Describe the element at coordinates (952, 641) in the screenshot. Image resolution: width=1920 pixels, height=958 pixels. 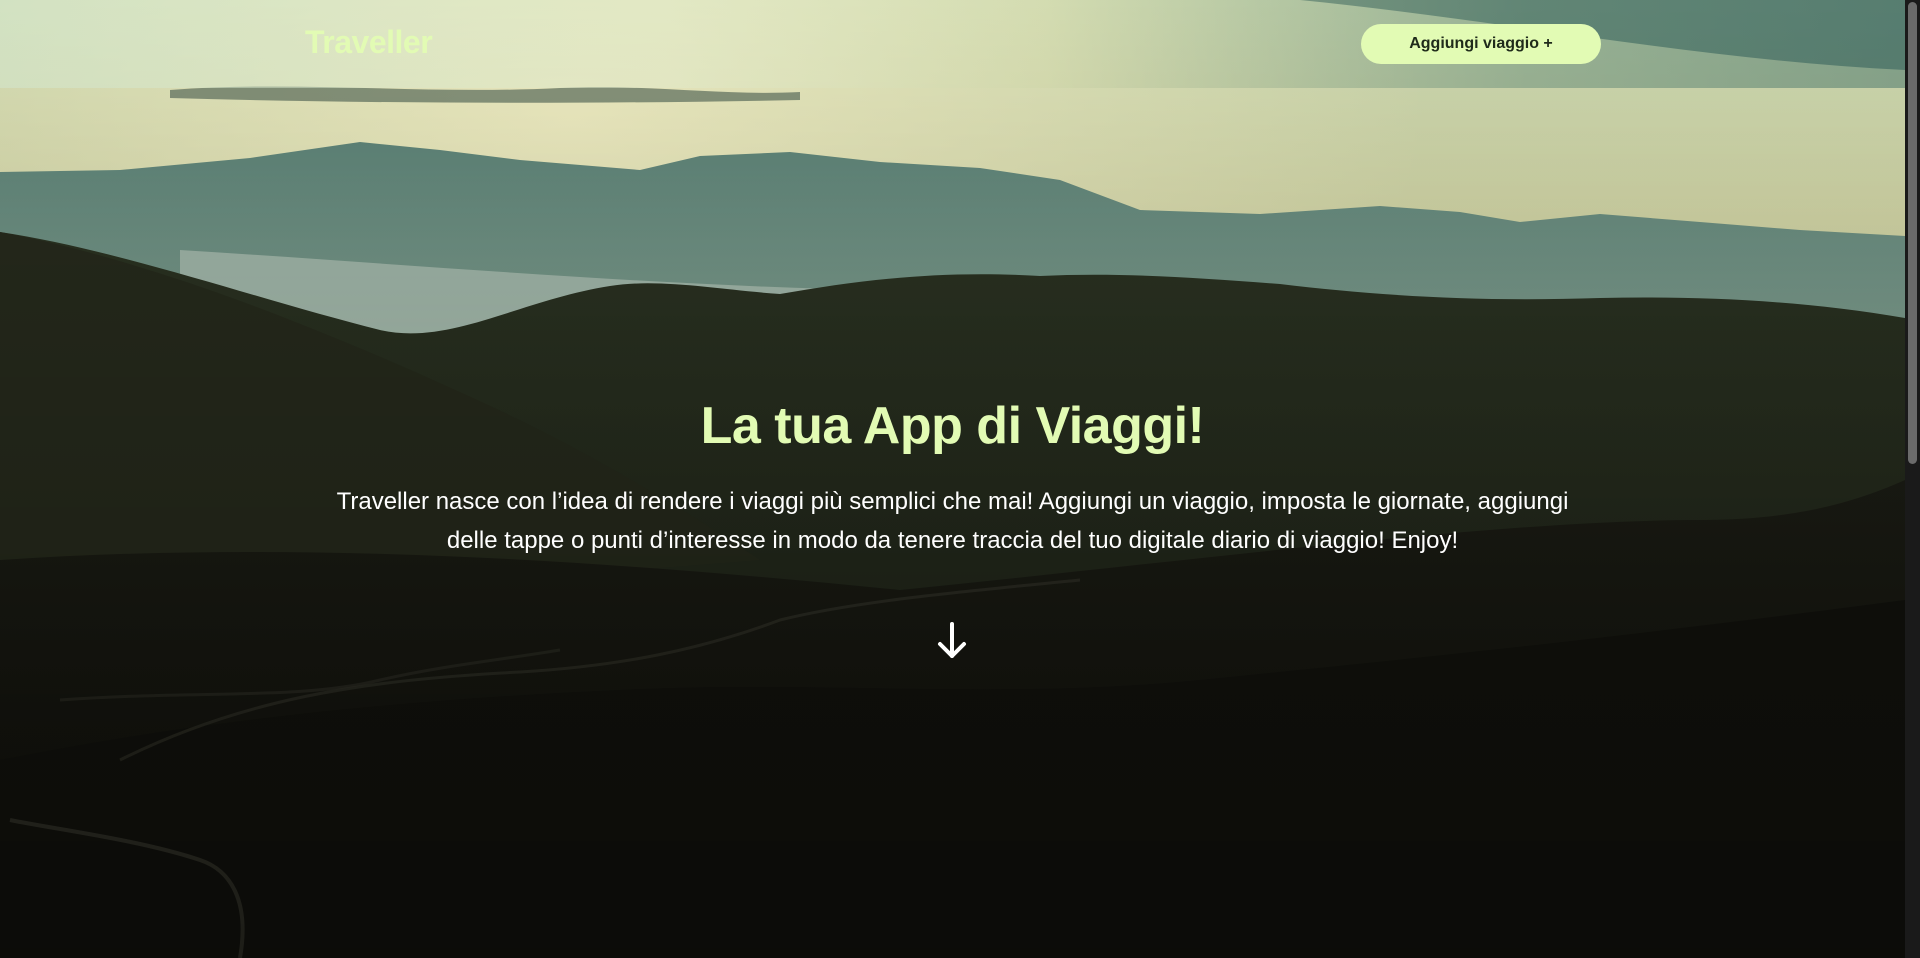
I see `arrow-down-icon` at that location.